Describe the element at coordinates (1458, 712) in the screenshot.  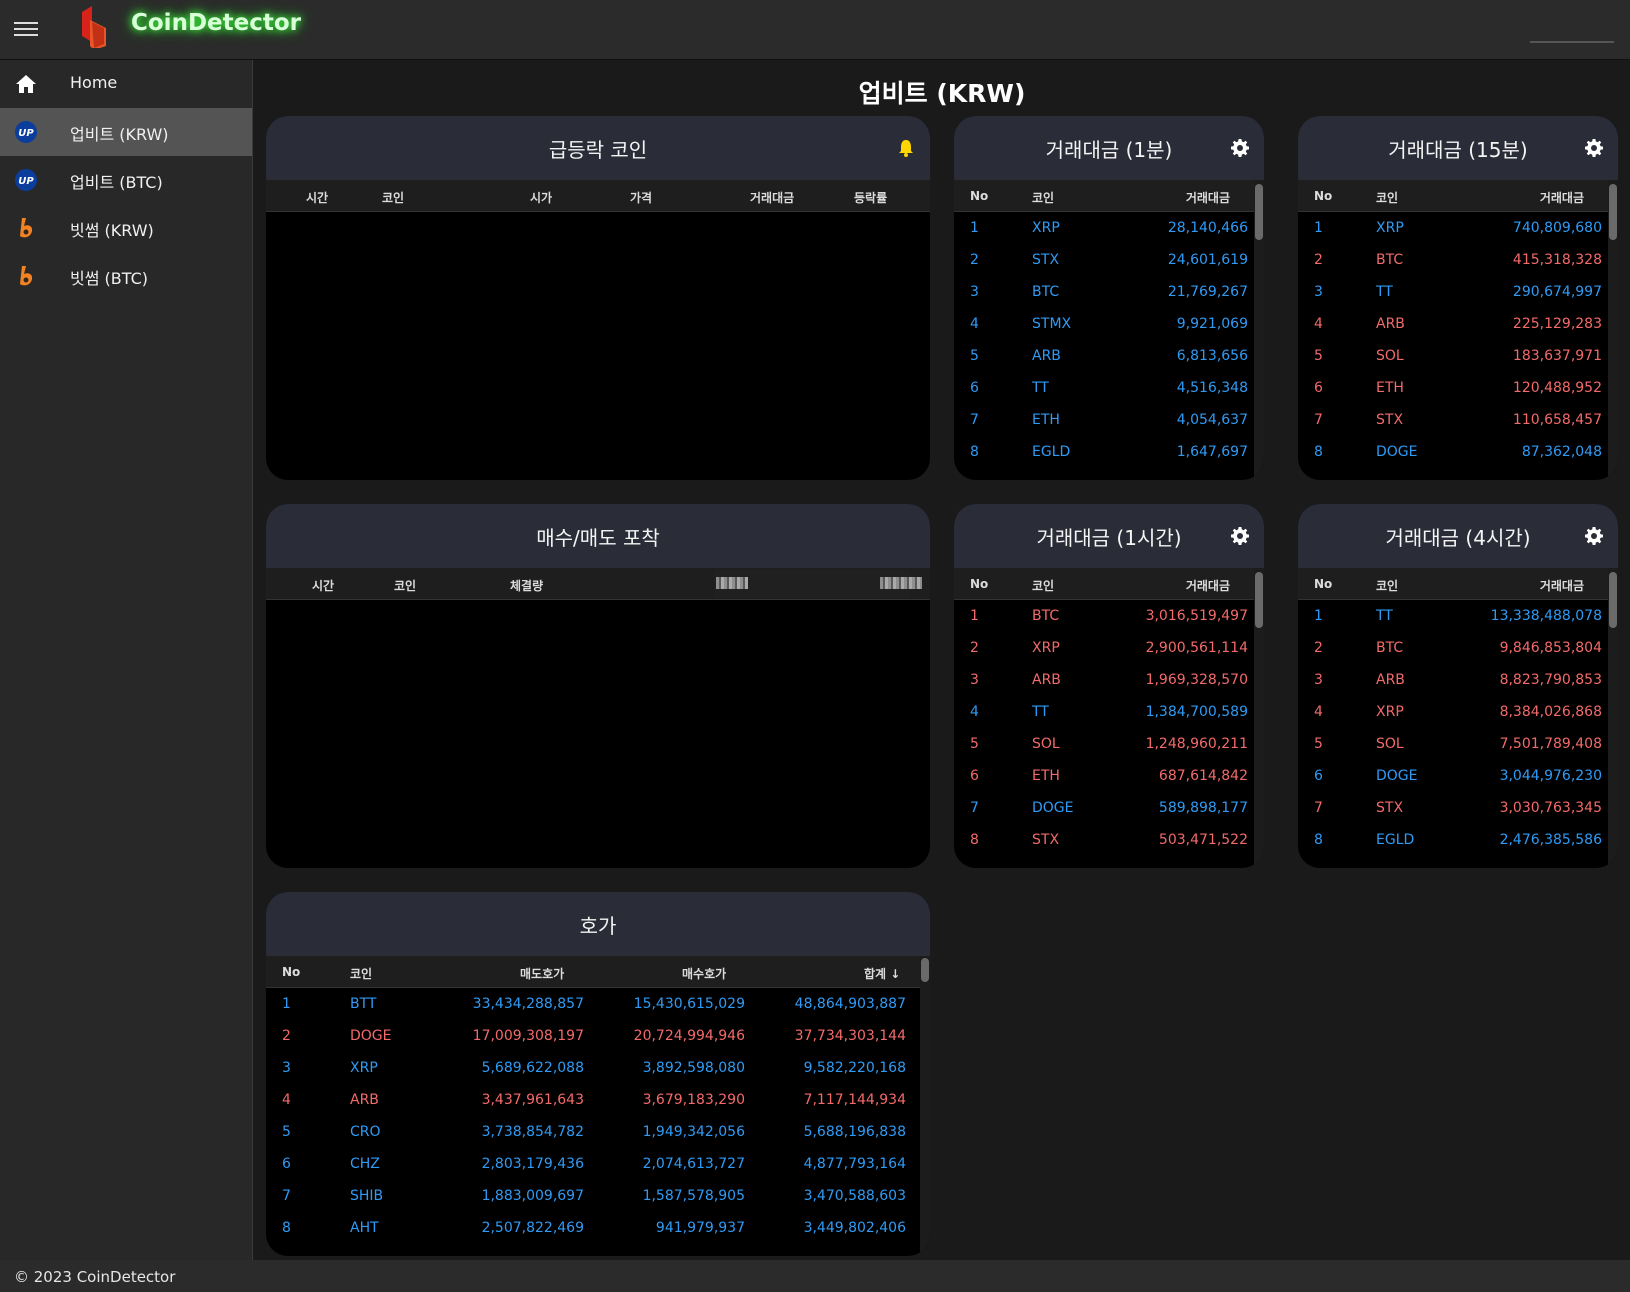
I see `table-row: 4 XRP 8,384,026,868` at that location.